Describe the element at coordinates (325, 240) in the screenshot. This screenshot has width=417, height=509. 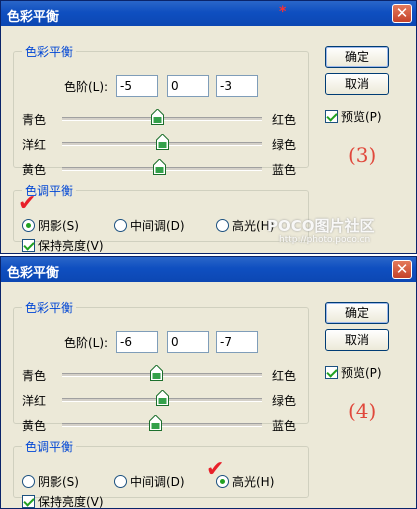
I see `watermark-url: http://photo.poco.cn` at that location.